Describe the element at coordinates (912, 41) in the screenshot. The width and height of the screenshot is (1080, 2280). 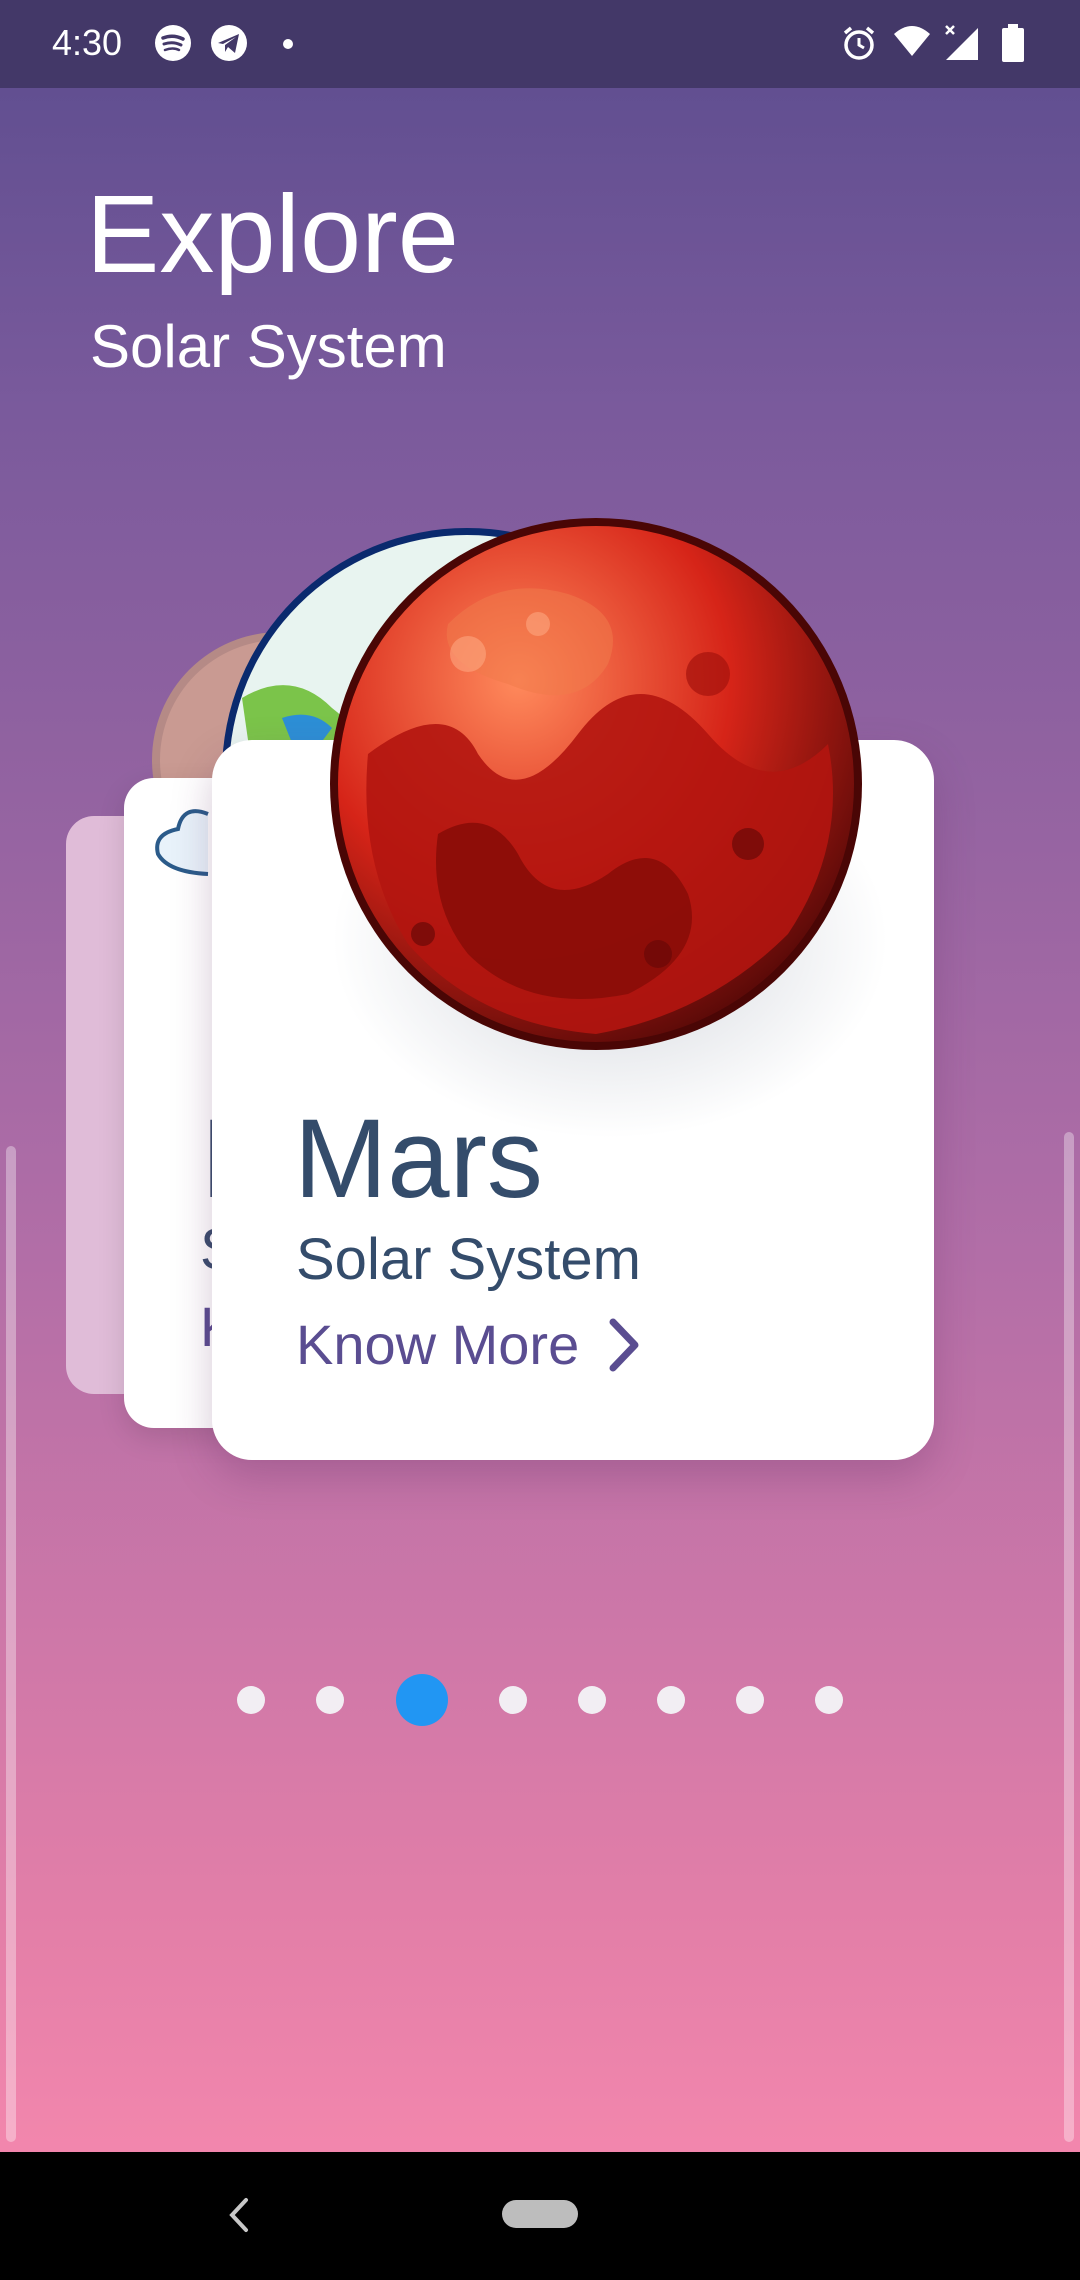
I see `wifi-icon` at that location.